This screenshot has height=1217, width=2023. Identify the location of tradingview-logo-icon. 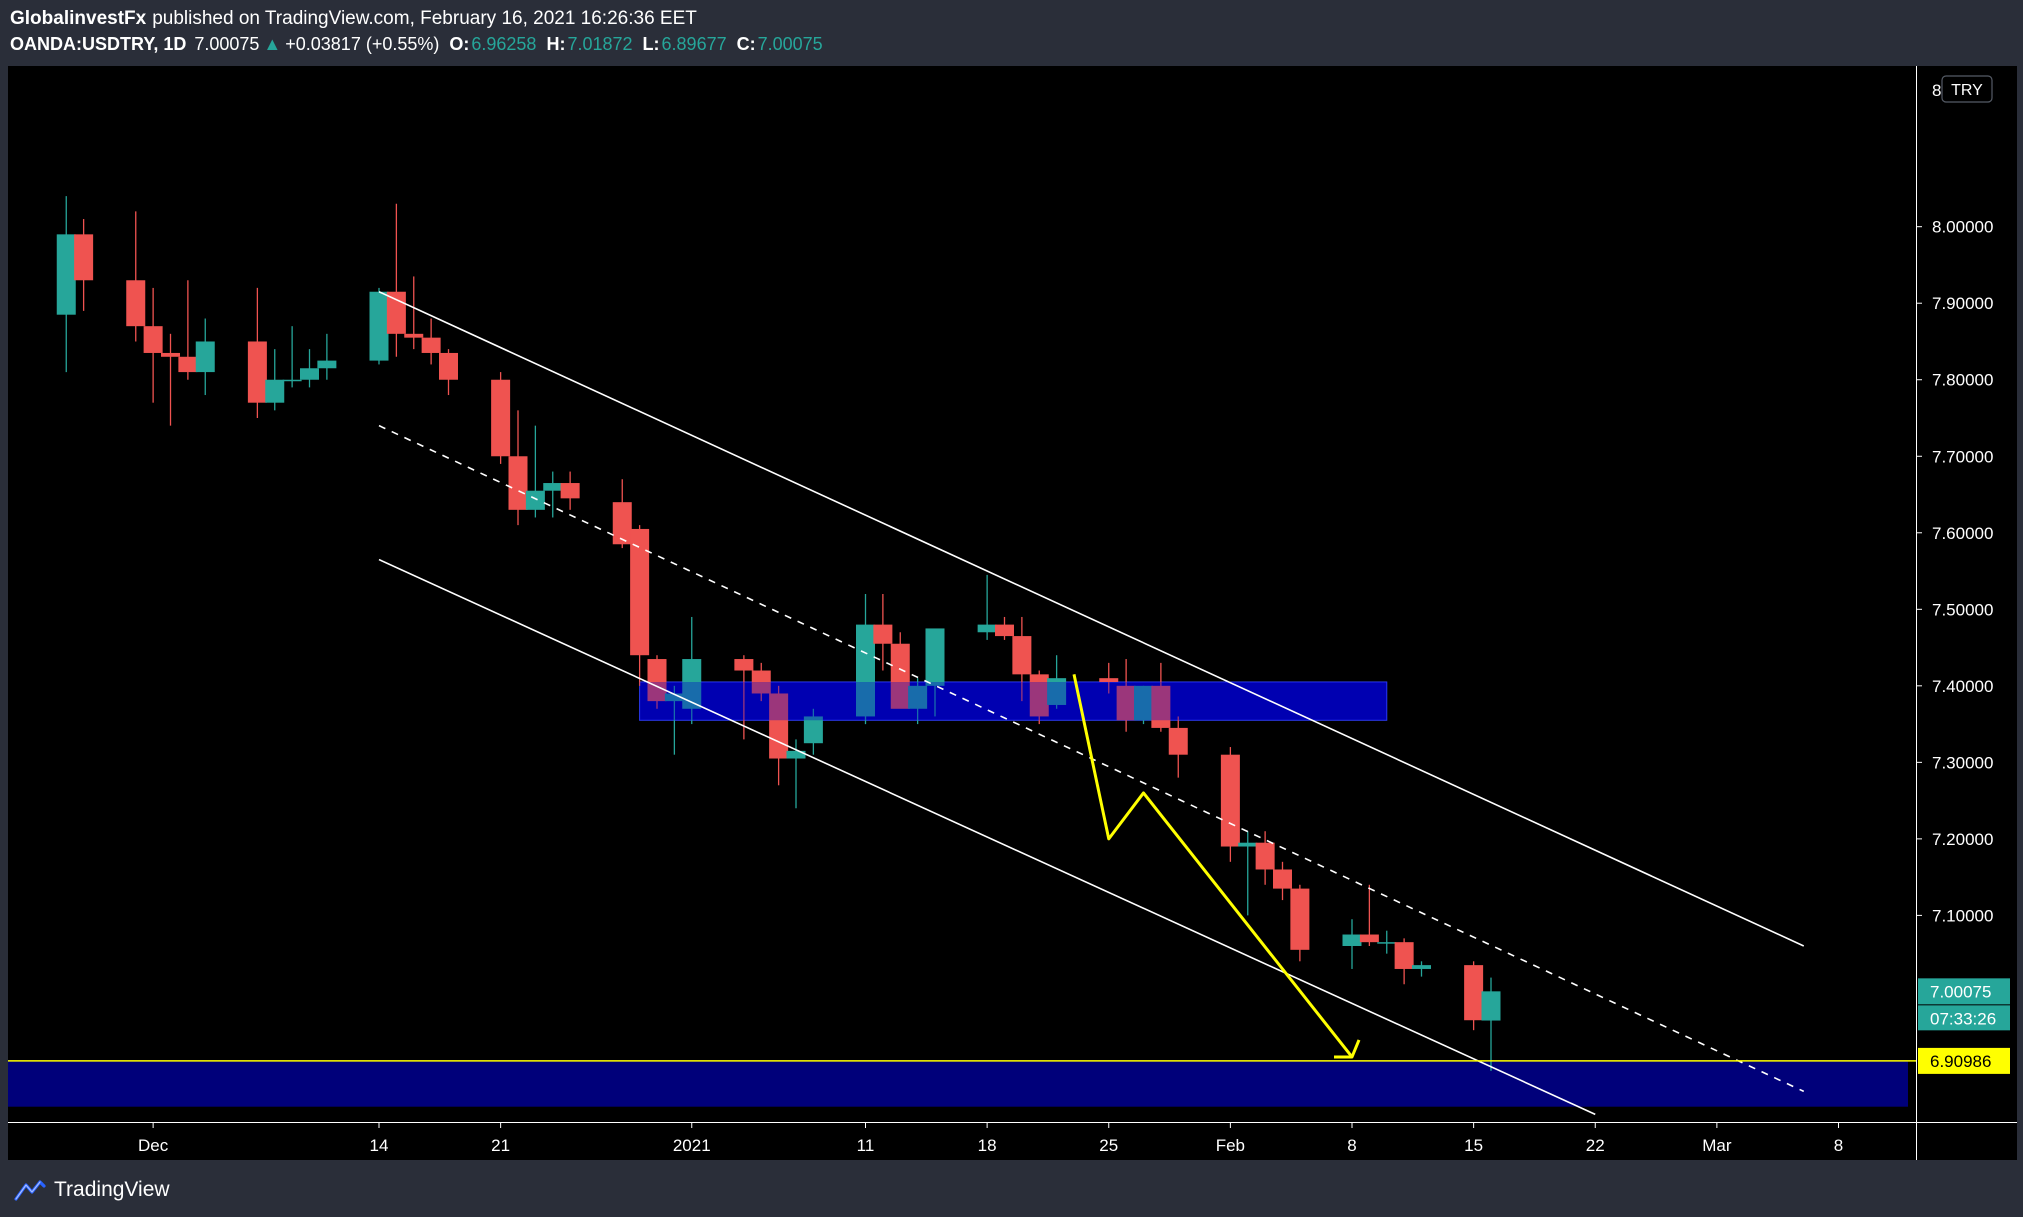
(30, 1190).